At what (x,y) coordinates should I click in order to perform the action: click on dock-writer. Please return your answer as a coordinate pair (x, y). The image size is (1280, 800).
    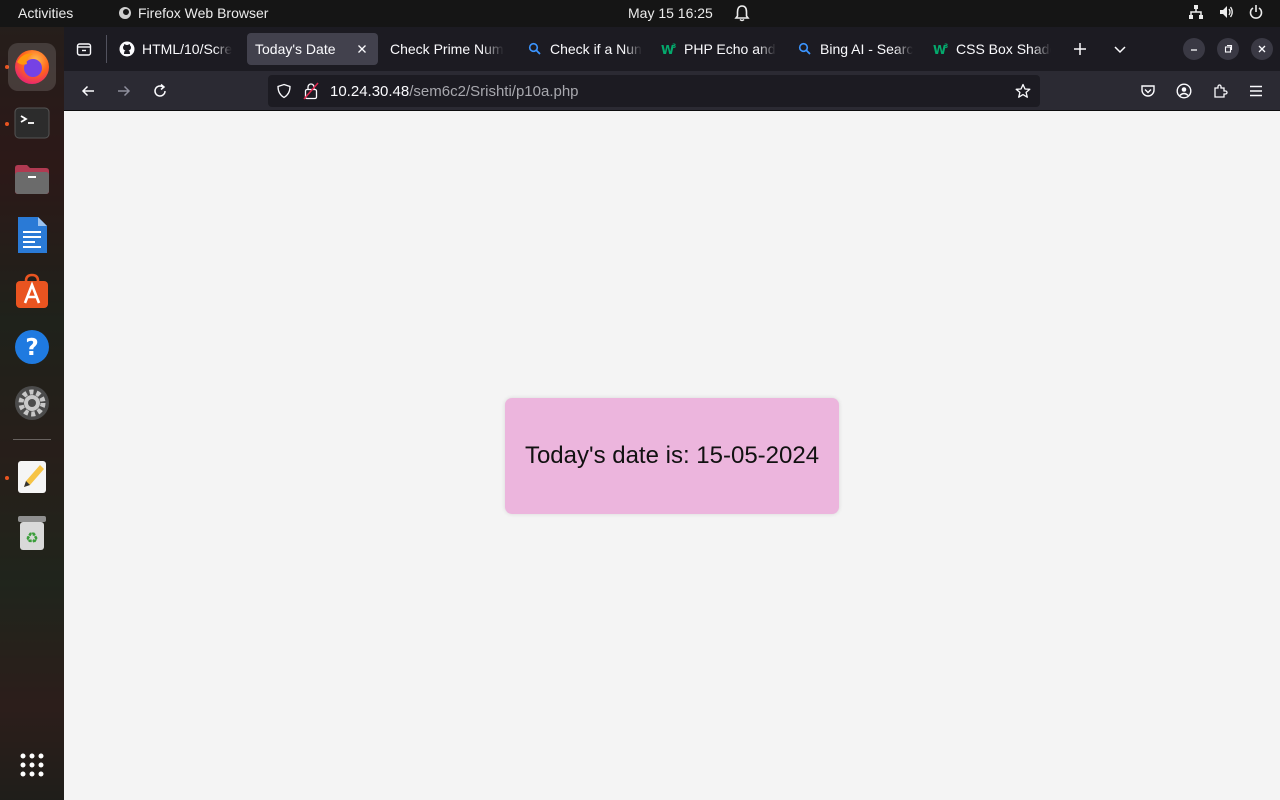
    Looking at the image, I should click on (32, 235).